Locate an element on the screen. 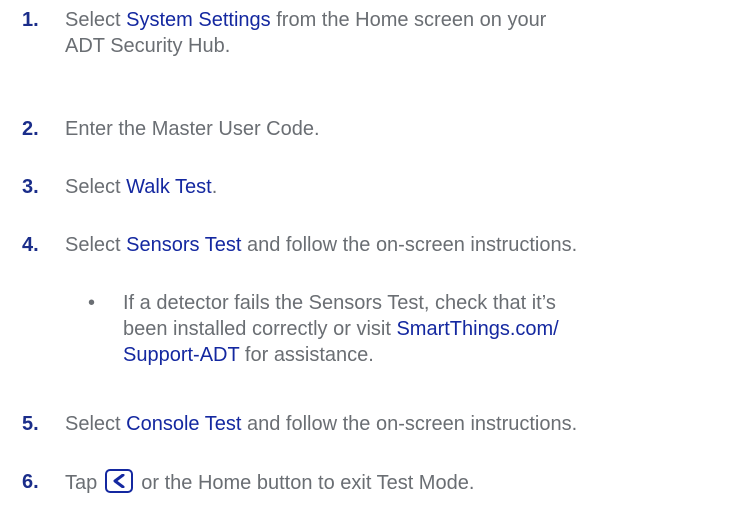  step-text: Select Walk Test. is located at coordinates (141, 187).